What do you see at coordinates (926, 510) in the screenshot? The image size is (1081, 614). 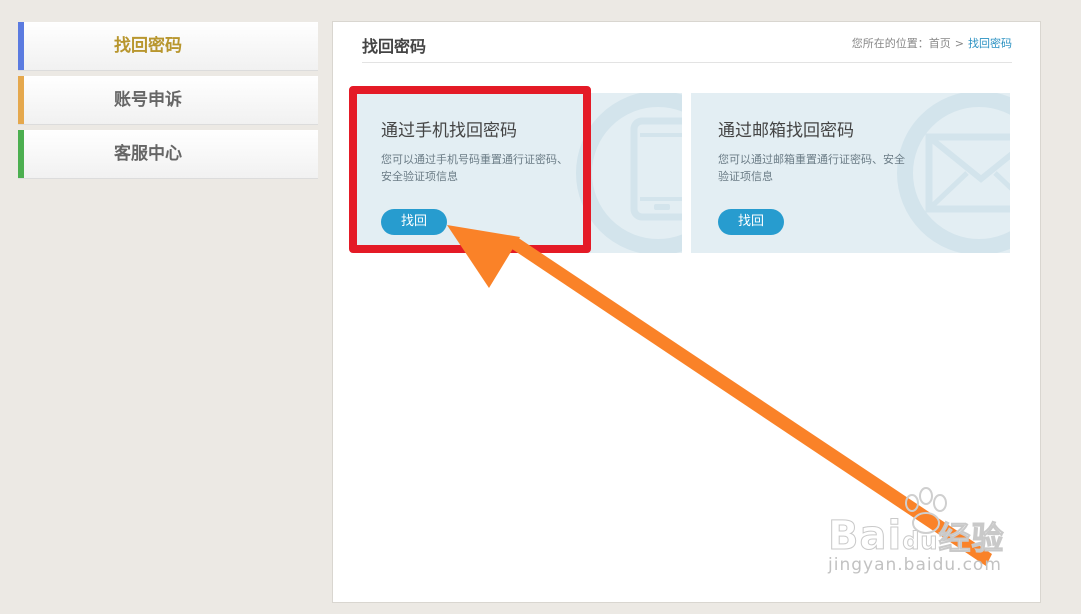 I see `paw-icon` at bounding box center [926, 510].